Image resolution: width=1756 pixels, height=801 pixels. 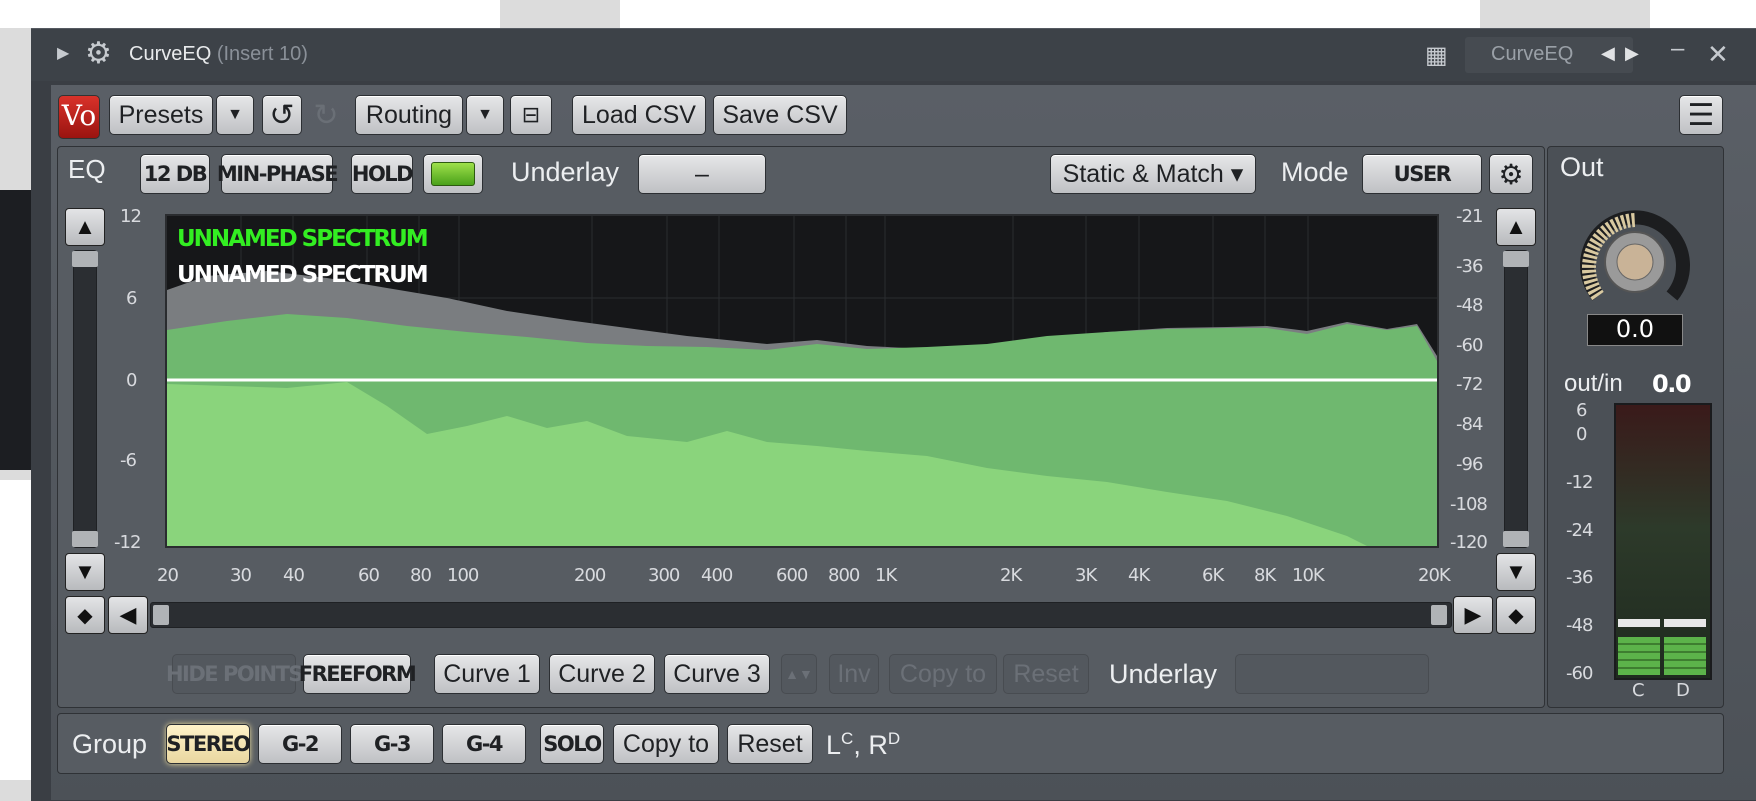 What do you see at coordinates (175, 174) in the screenshot?
I see `12db-button: 12 DB` at bounding box center [175, 174].